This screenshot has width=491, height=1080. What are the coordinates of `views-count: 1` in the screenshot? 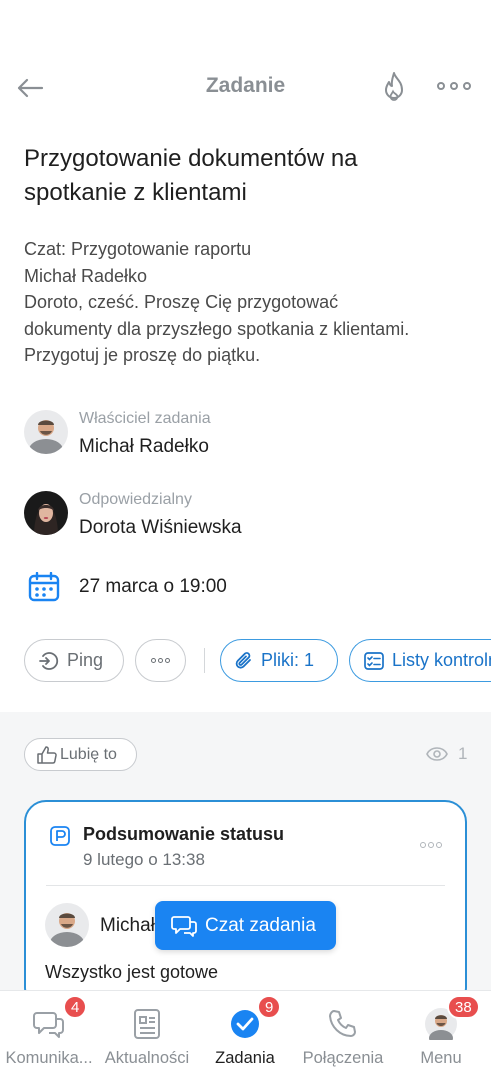 It's located at (463, 753).